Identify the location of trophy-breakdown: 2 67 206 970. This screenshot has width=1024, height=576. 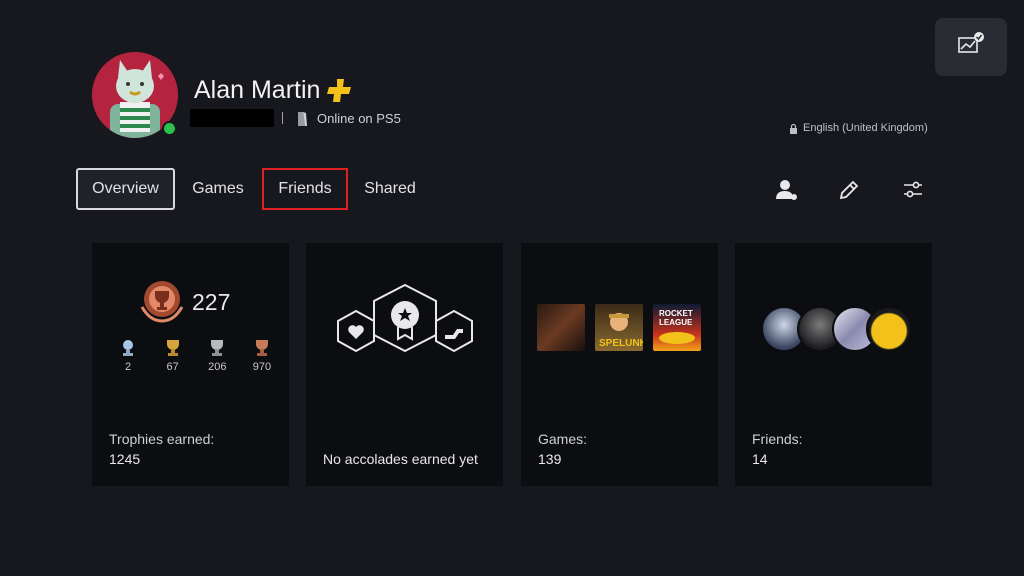
(195, 356).